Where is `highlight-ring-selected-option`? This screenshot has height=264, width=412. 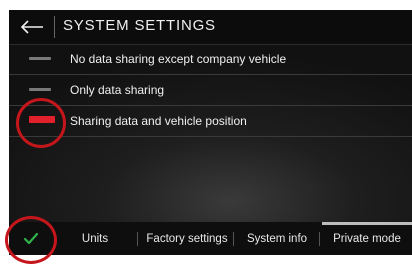
highlight-ring-selected-option is located at coordinates (41, 123).